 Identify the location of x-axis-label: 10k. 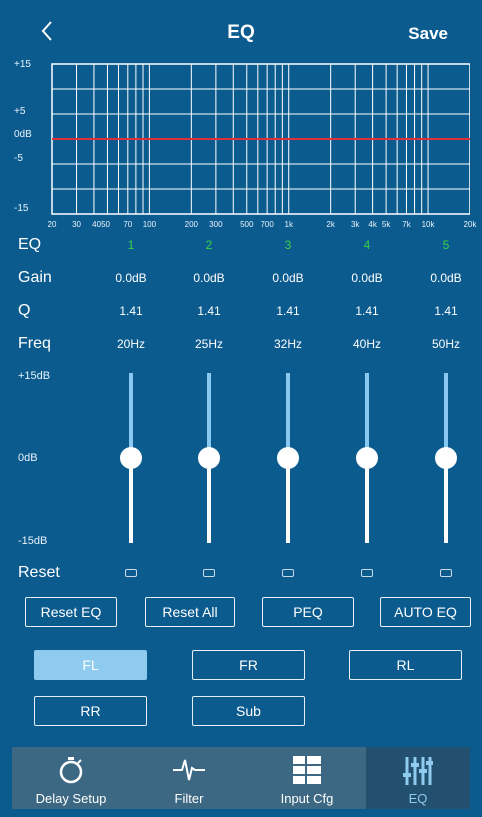
(428, 224).